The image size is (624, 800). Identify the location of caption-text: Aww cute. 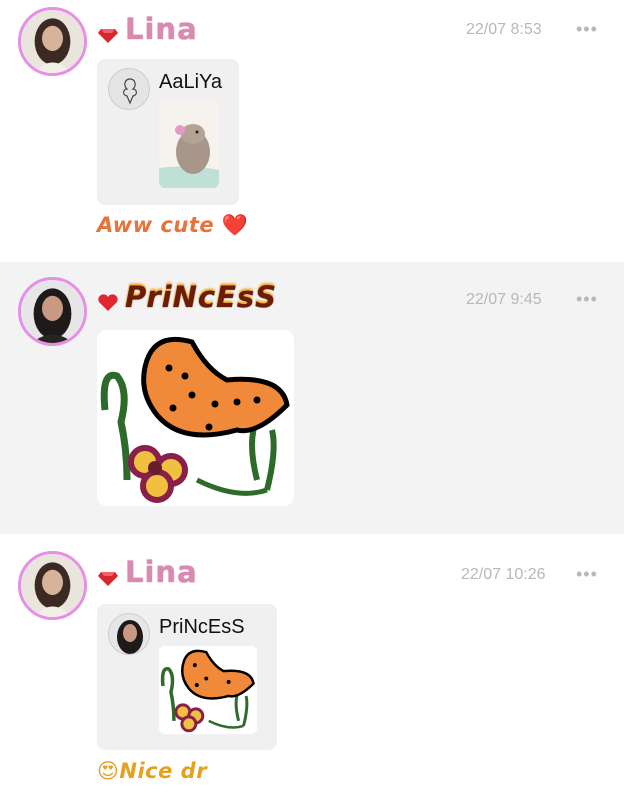
(156, 225).